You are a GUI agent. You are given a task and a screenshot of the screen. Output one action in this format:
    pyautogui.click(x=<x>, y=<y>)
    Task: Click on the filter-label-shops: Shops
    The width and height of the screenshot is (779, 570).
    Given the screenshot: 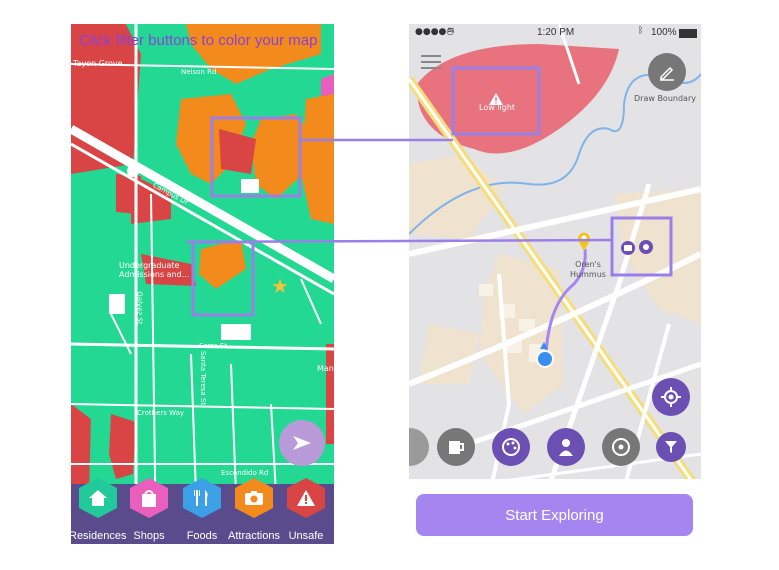 What is the action you would take?
    pyautogui.click(x=149, y=536)
    